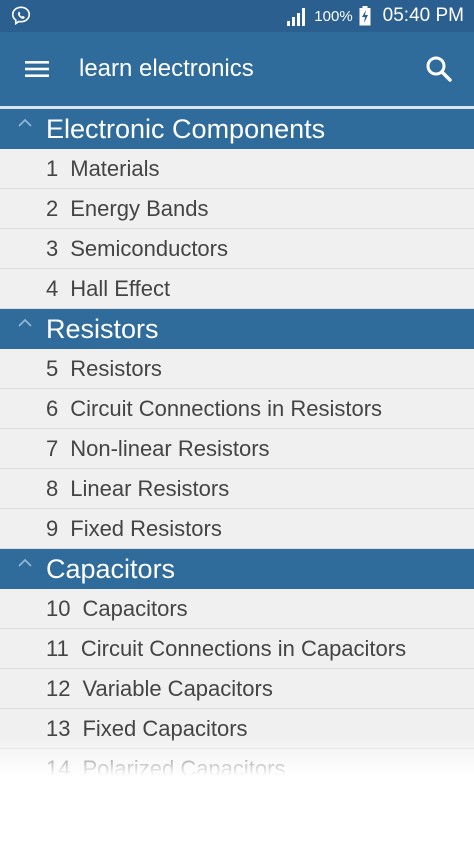 This screenshot has width=474, height=842. I want to click on item-number: 2, so click(52, 208).